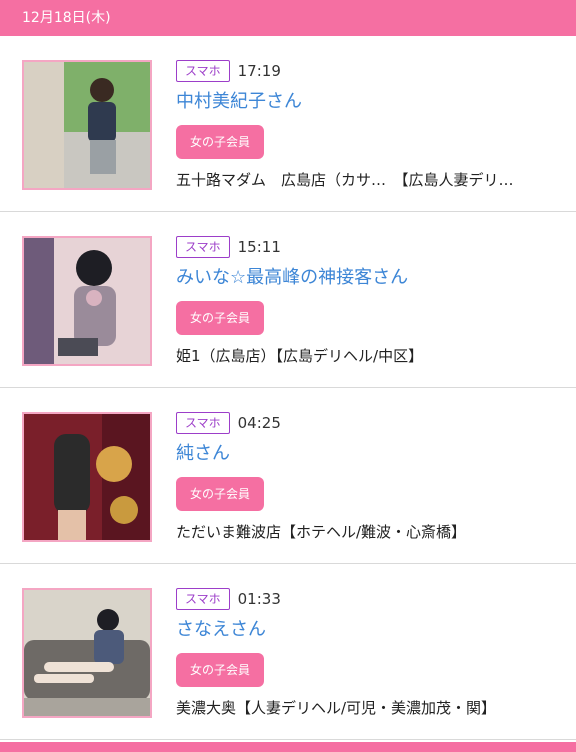 The image size is (576, 752). What do you see at coordinates (371, 707) in the screenshot?
I see `shop-name: 美濃大奥【人妻デリヘル/可児・美濃加茂・関】` at bounding box center [371, 707].